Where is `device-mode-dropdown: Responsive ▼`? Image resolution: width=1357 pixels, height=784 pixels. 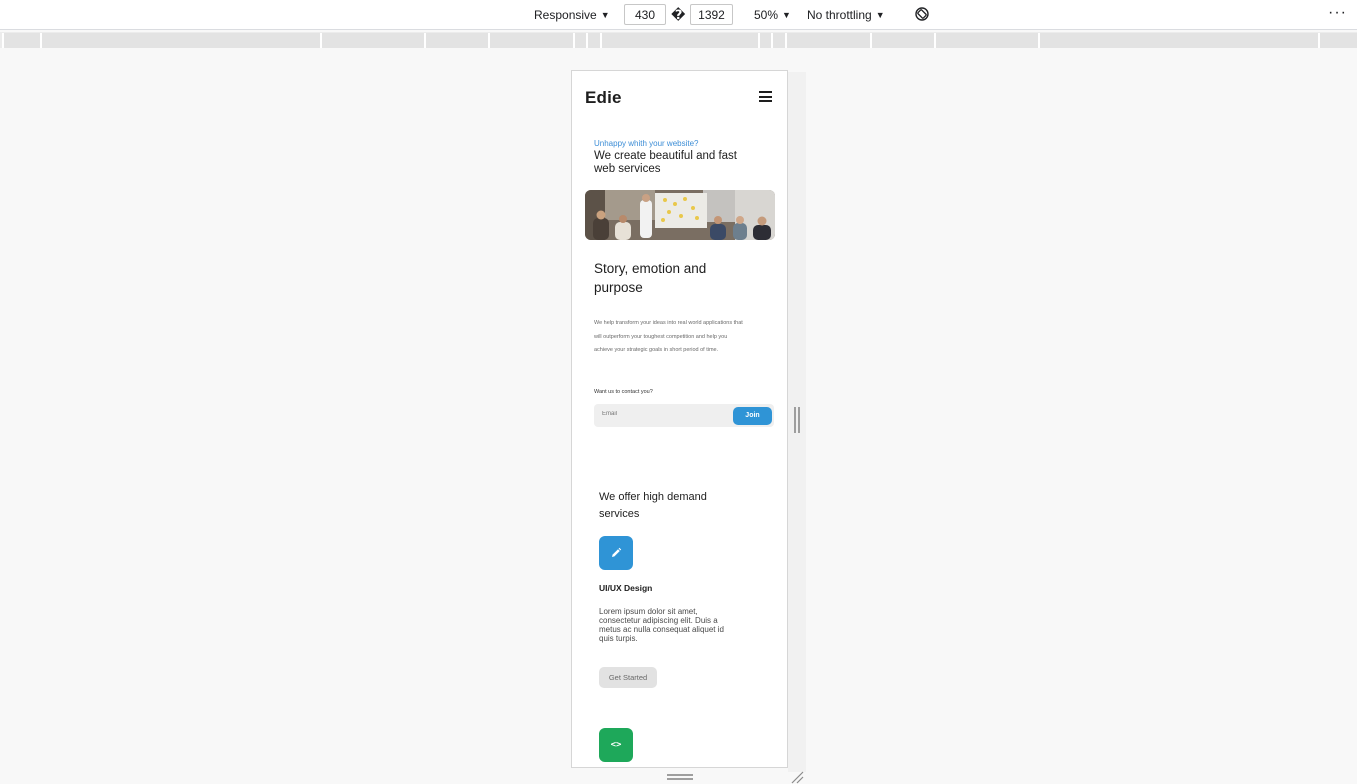 device-mode-dropdown: Responsive ▼ is located at coordinates (572, 15).